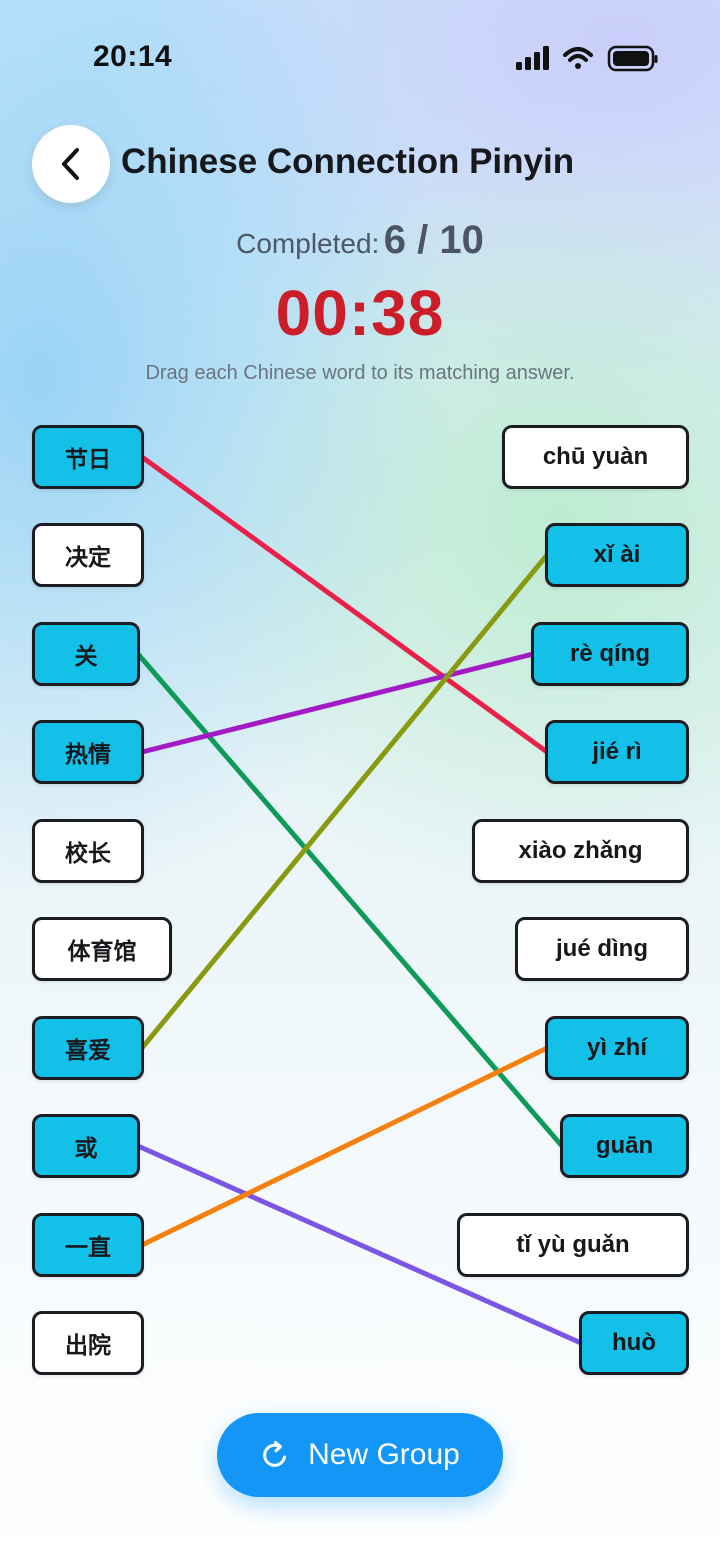  I want to click on new-group-button: New Group, so click(360, 1455).